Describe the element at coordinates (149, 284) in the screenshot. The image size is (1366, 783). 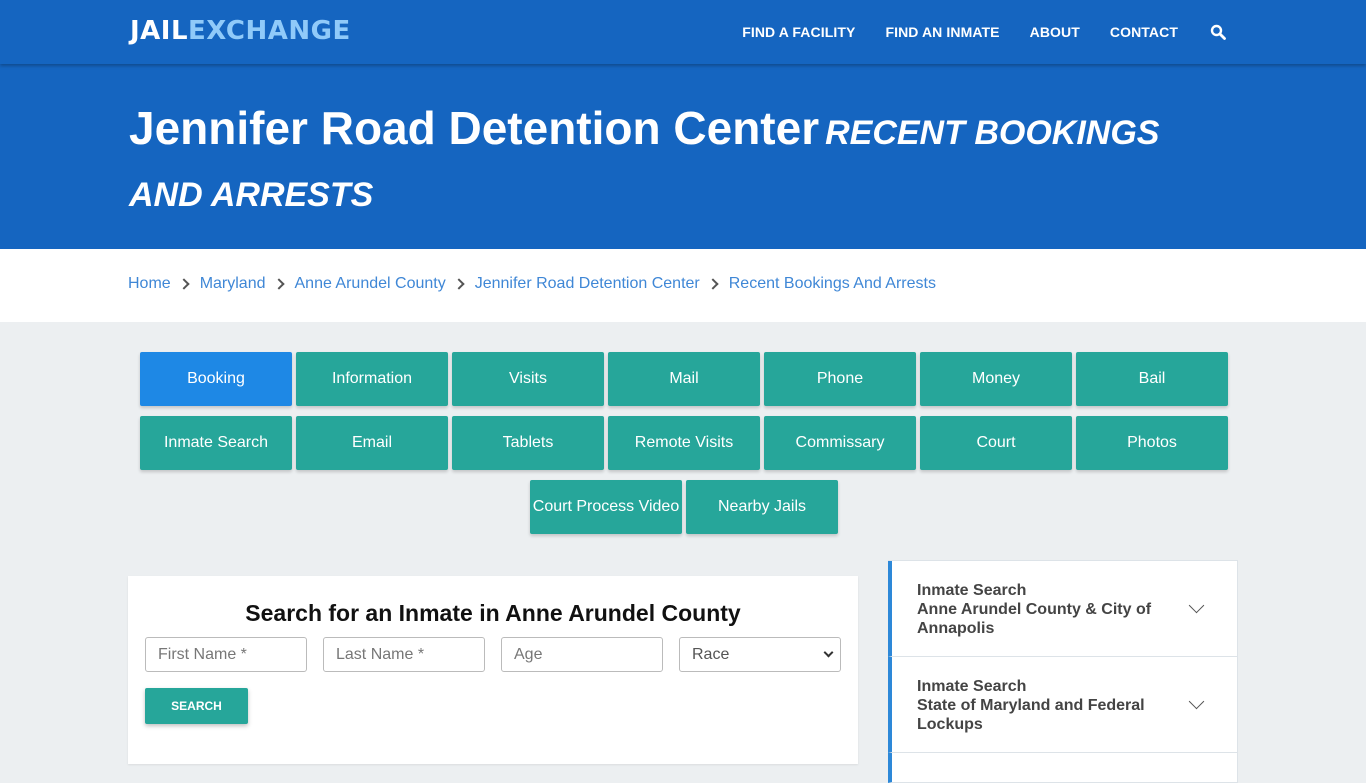
I see `breadcrumb-home: Home` at that location.